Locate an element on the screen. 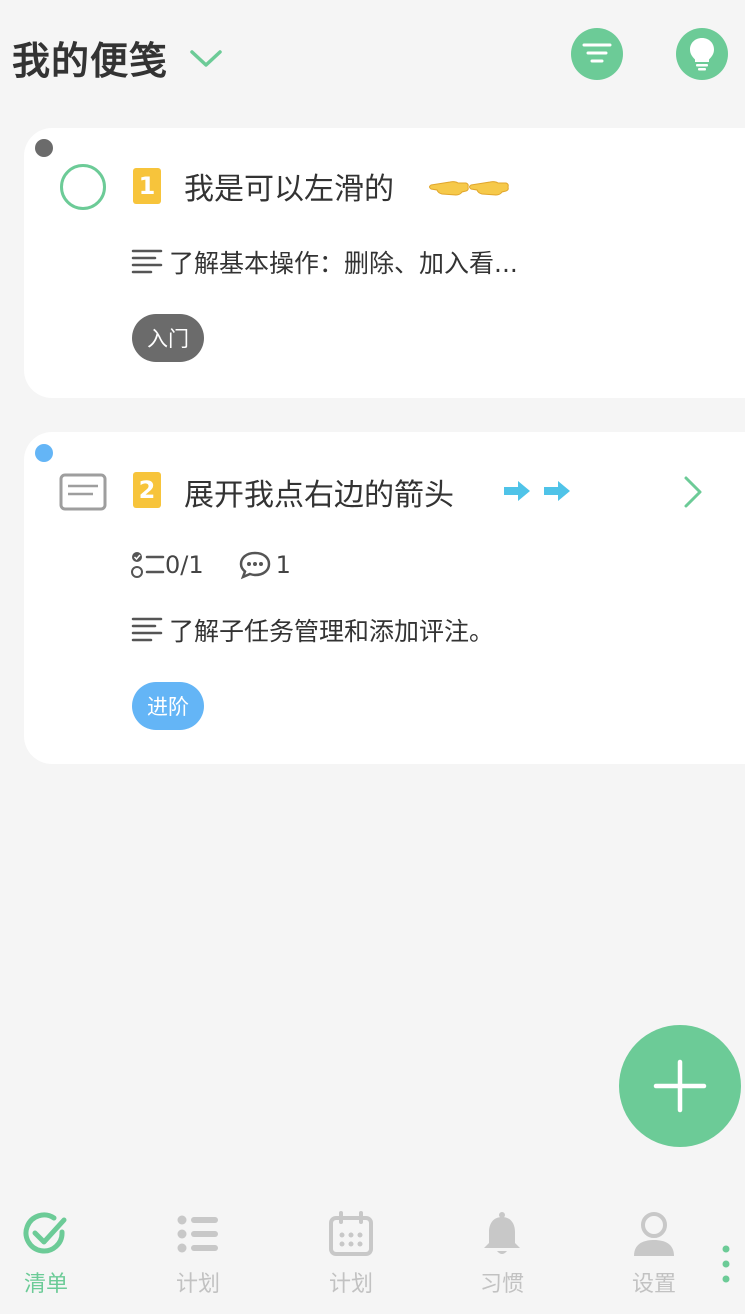 Image resolution: width=745 pixels, height=1314 pixels. description-row: 了解子任务管理和添加评注。 is located at coordinates (312, 630).